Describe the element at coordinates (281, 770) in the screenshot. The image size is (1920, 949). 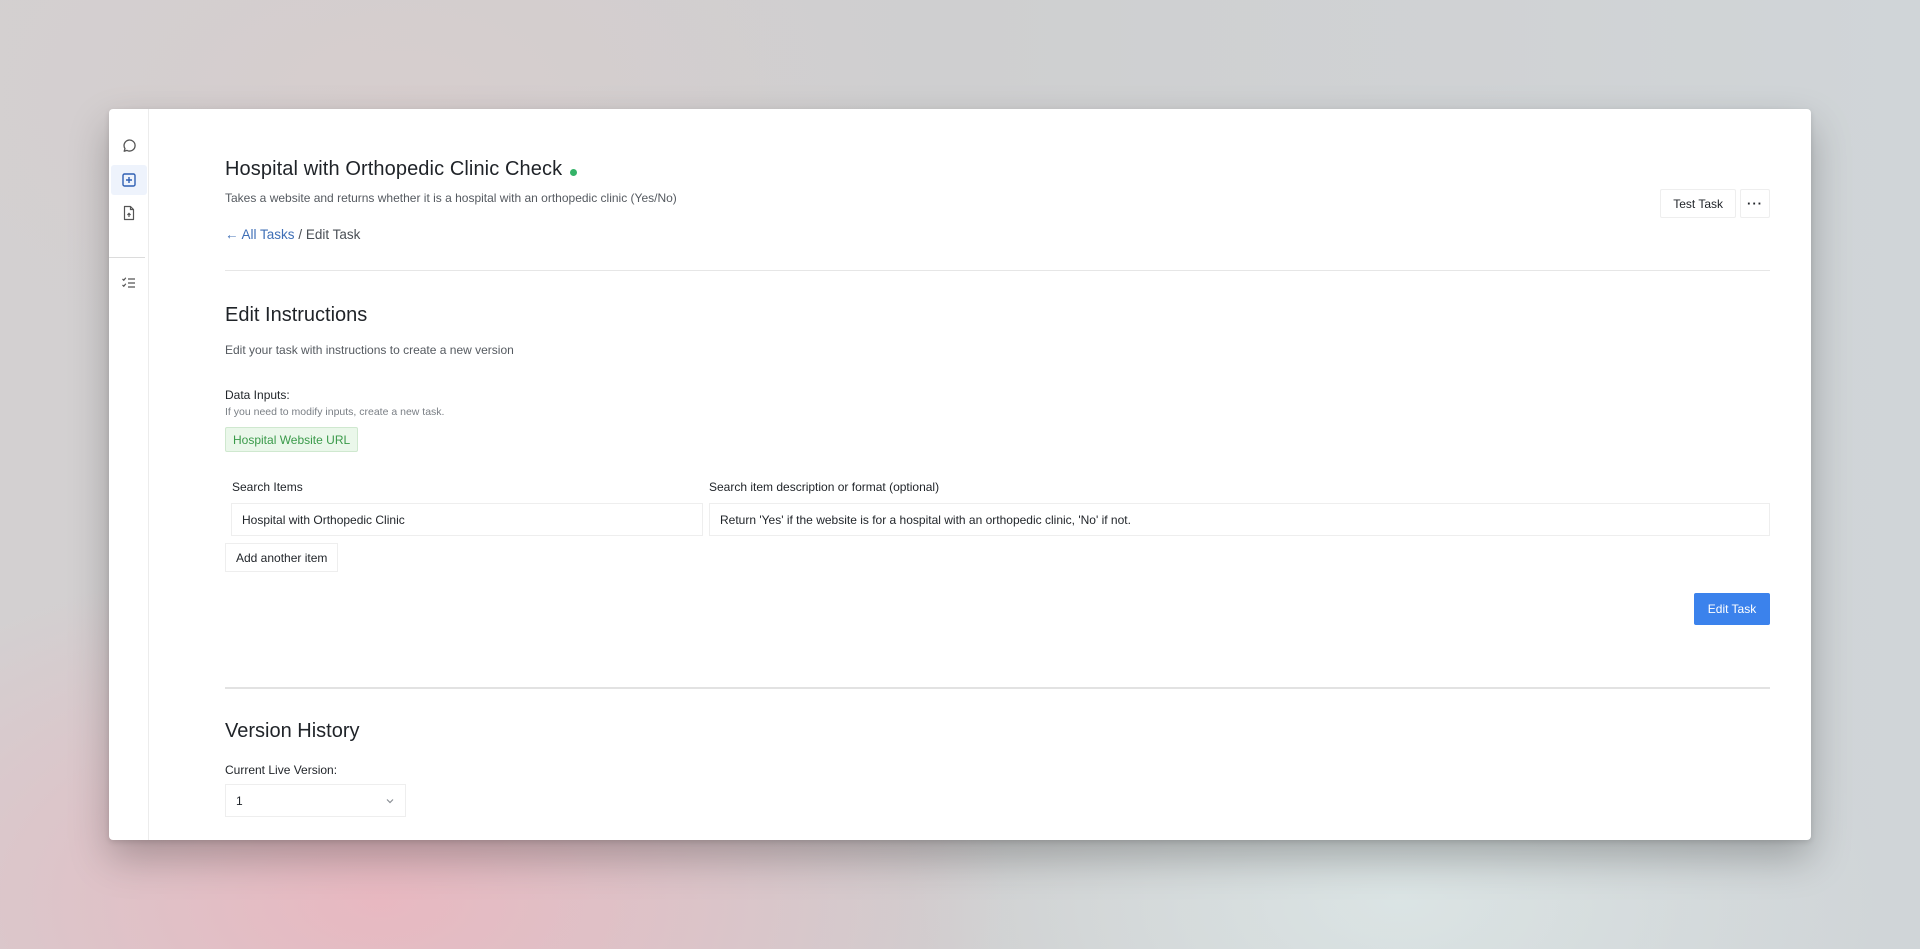
I see `current-live-version-label: Current Live Version:` at that location.